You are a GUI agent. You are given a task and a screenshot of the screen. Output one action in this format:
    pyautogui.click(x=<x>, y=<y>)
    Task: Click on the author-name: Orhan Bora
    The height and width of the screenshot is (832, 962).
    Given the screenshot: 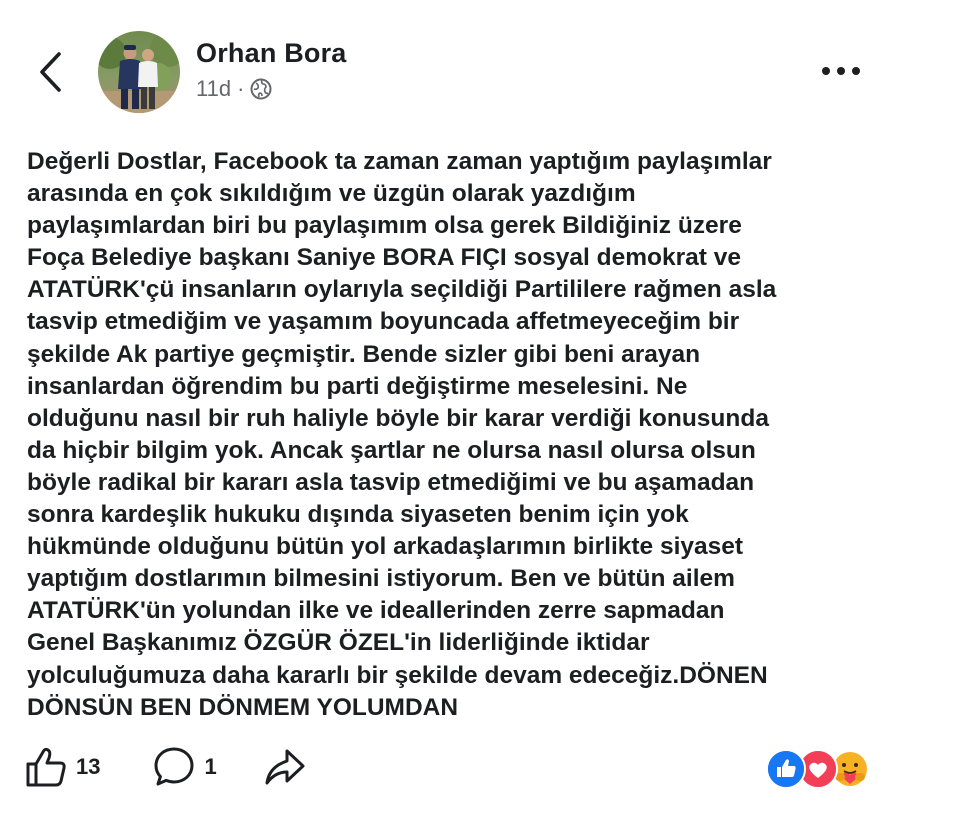 What is the action you would take?
    pyautogui.click(x=271, y=53)
    